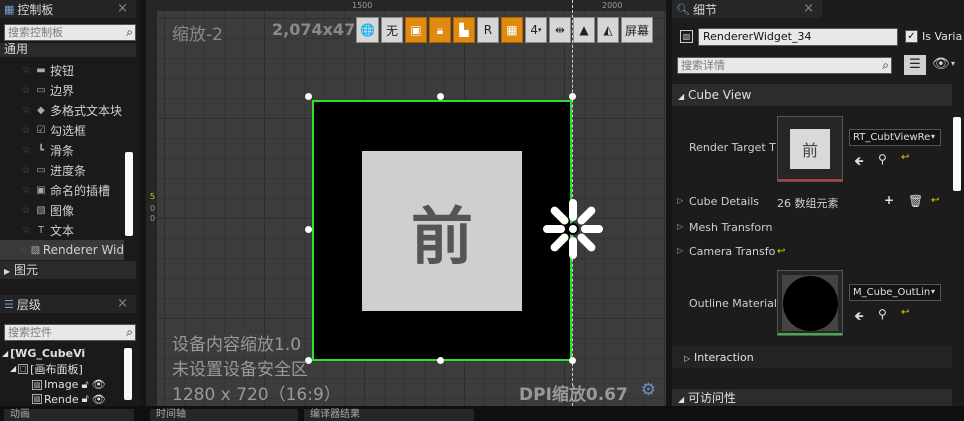  Describe the element at coordinates (812, 95) in the screenshot. I see `cube-view-section-header: ◢ Cube View` at that location.